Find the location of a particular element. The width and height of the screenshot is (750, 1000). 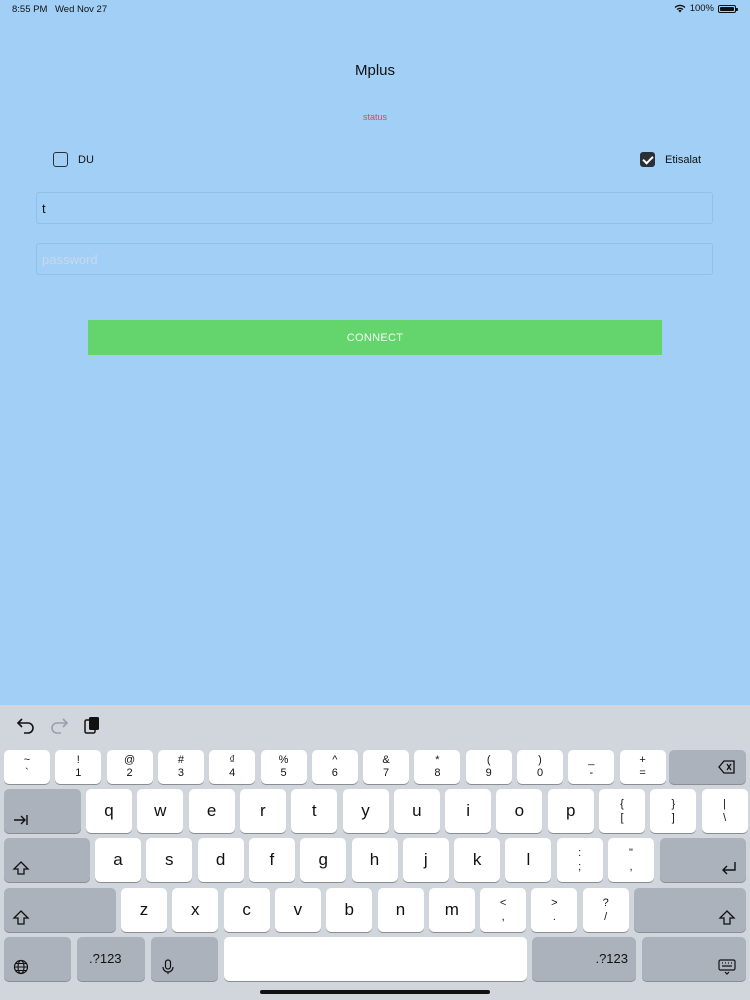

key-t: t is located at coordinates (314, 811).